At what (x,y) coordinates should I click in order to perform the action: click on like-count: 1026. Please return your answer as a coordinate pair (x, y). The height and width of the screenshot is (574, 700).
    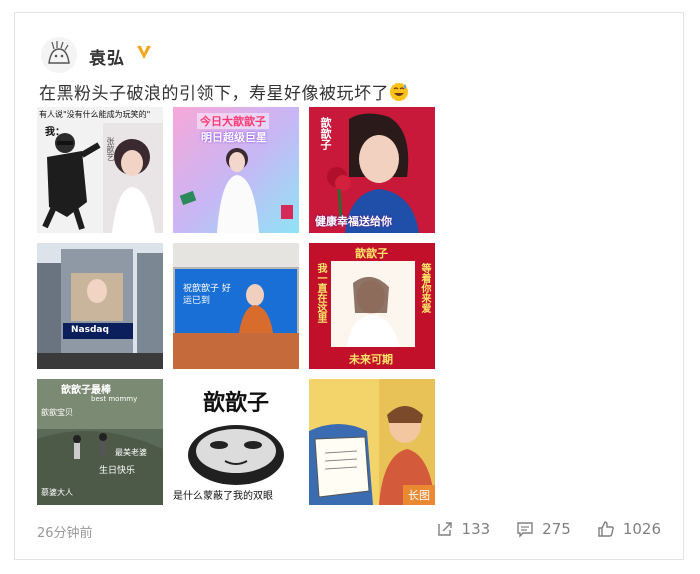
    Looking at the image, I should click on (641, 529).